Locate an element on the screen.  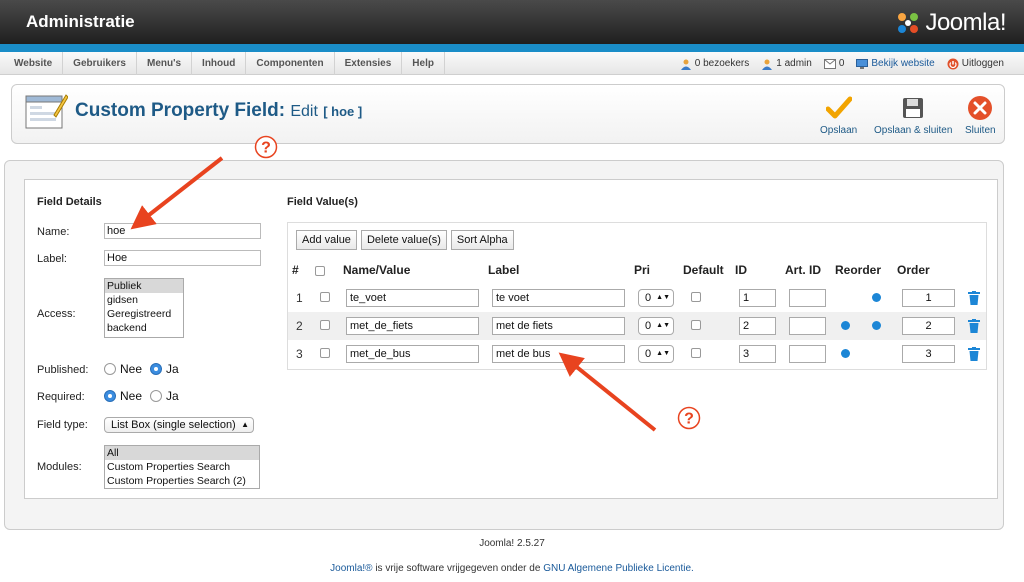
footer-version: Joomla! 2.5.27 is located at coordinates (512, 543).